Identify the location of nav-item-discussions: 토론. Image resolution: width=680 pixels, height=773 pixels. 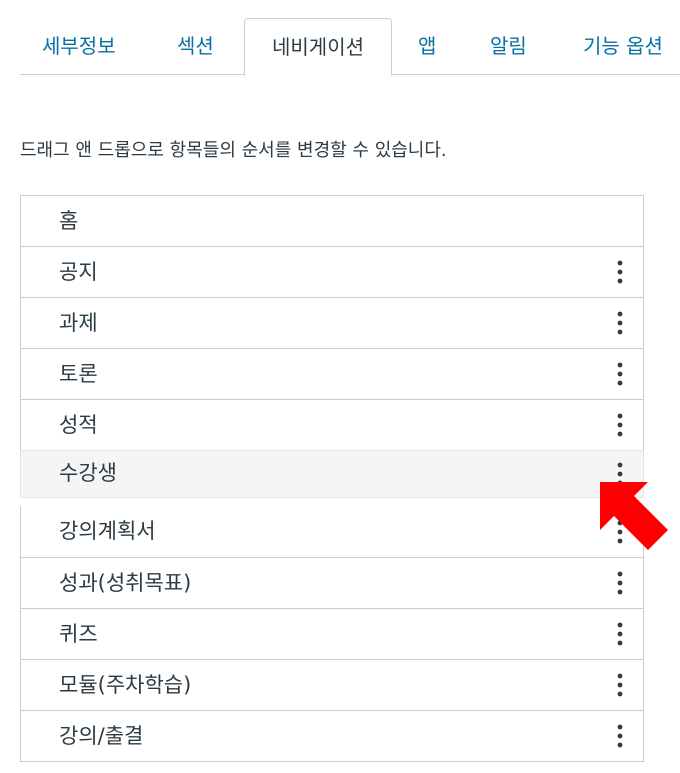
(332, 374).